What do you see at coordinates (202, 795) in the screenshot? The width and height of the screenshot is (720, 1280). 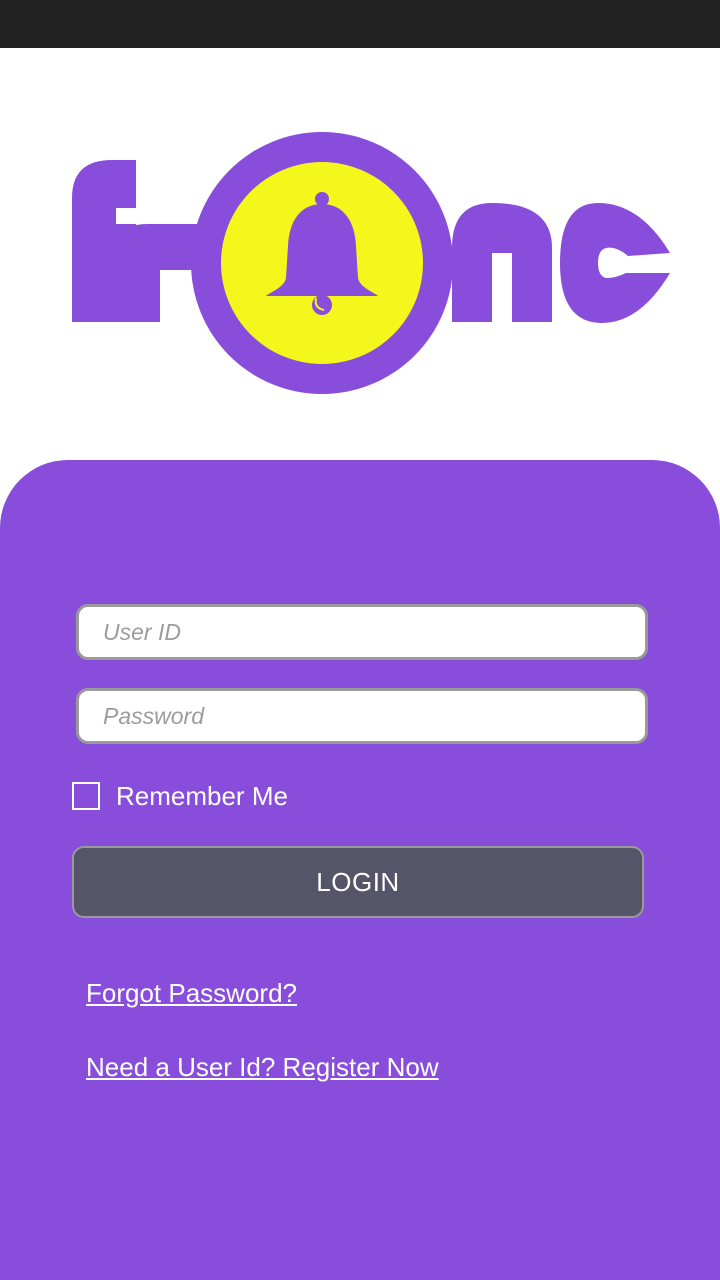 I see `remember-me-label: Remember Me` at bounding box center [202, 795].